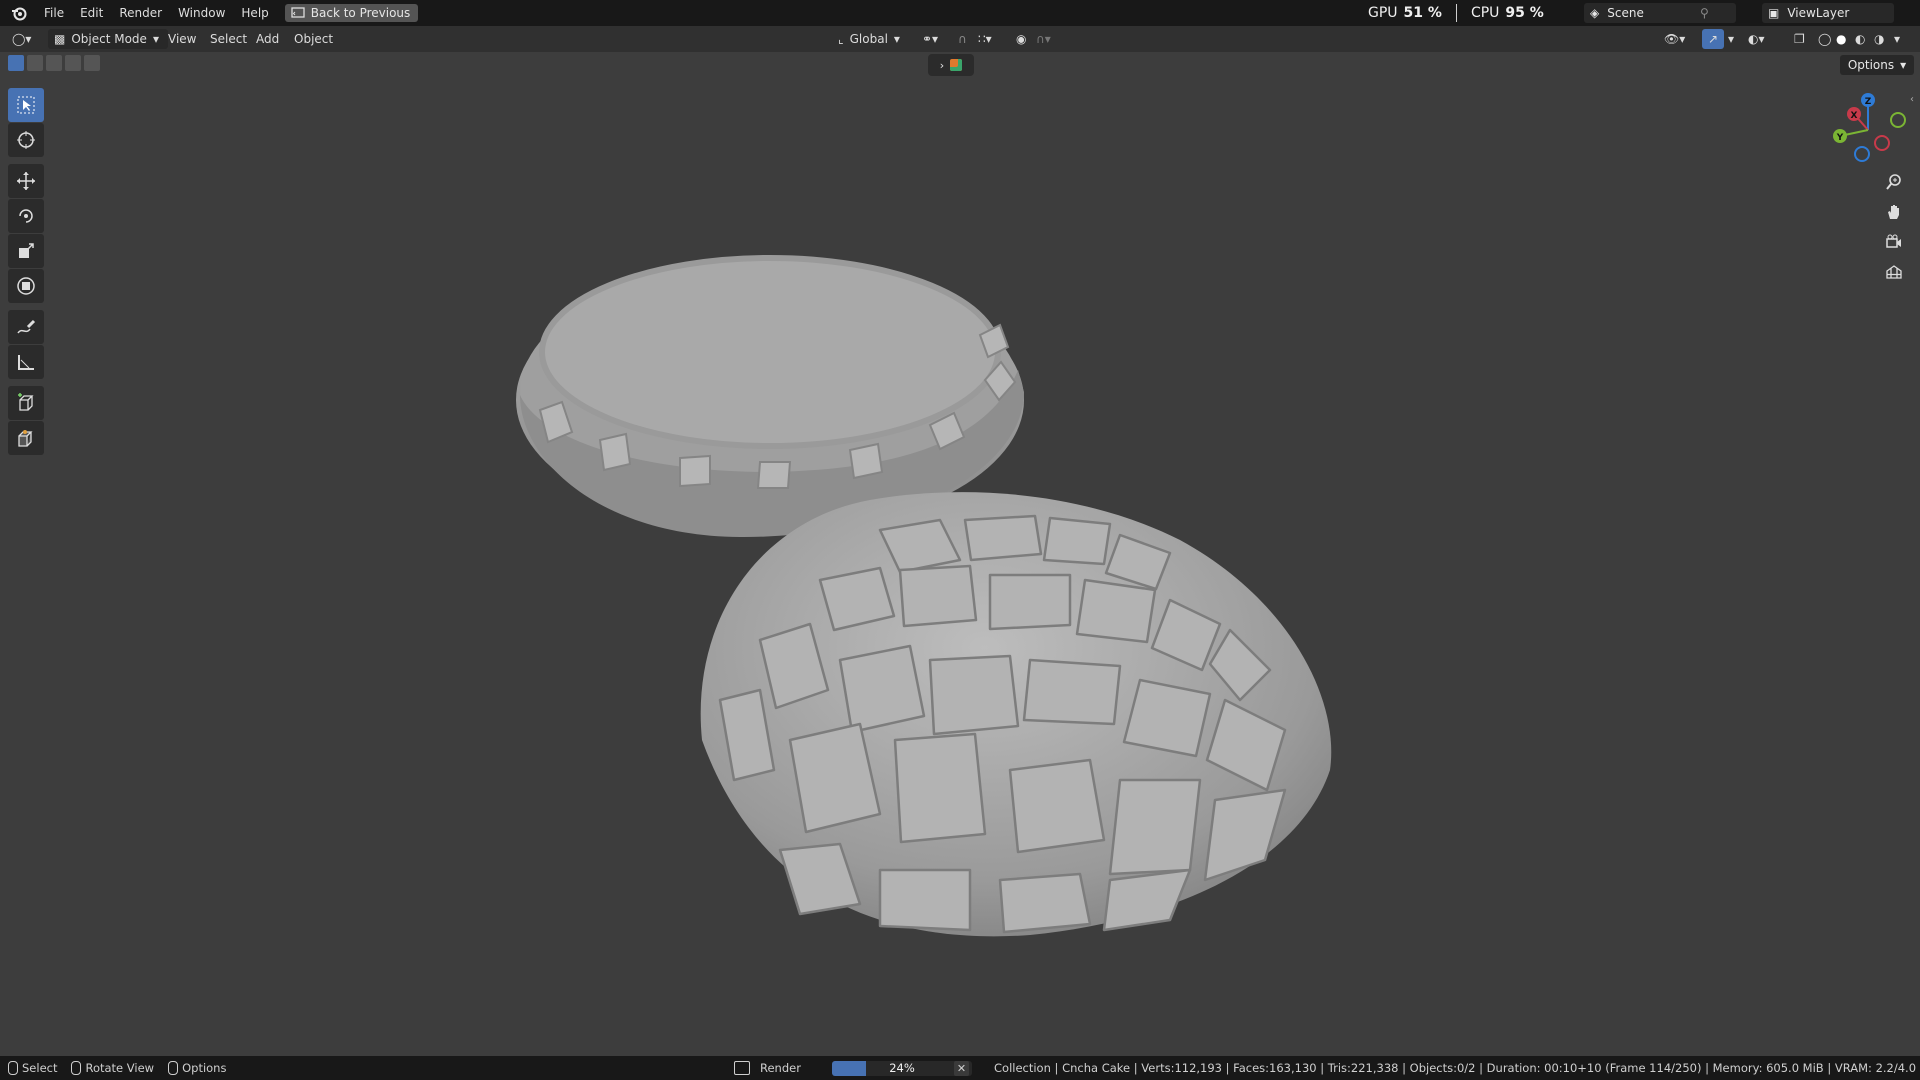 This screenshot has height=1080, width=1920. What do you see at coordinates (60, 39) in the screenshot?
I see `object-mode-icon: ▩` at bounding box center [60, 39].